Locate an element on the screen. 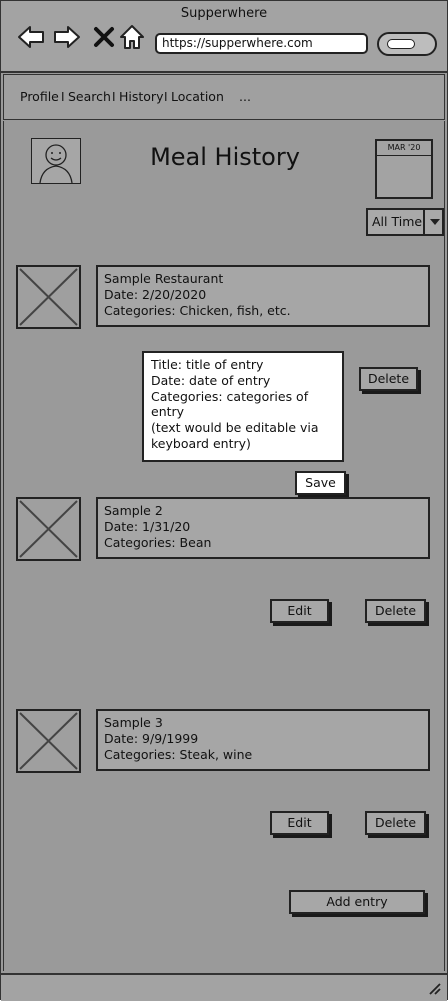  edit-date-field: Date: date of entry is located at coordinates (210, 380).